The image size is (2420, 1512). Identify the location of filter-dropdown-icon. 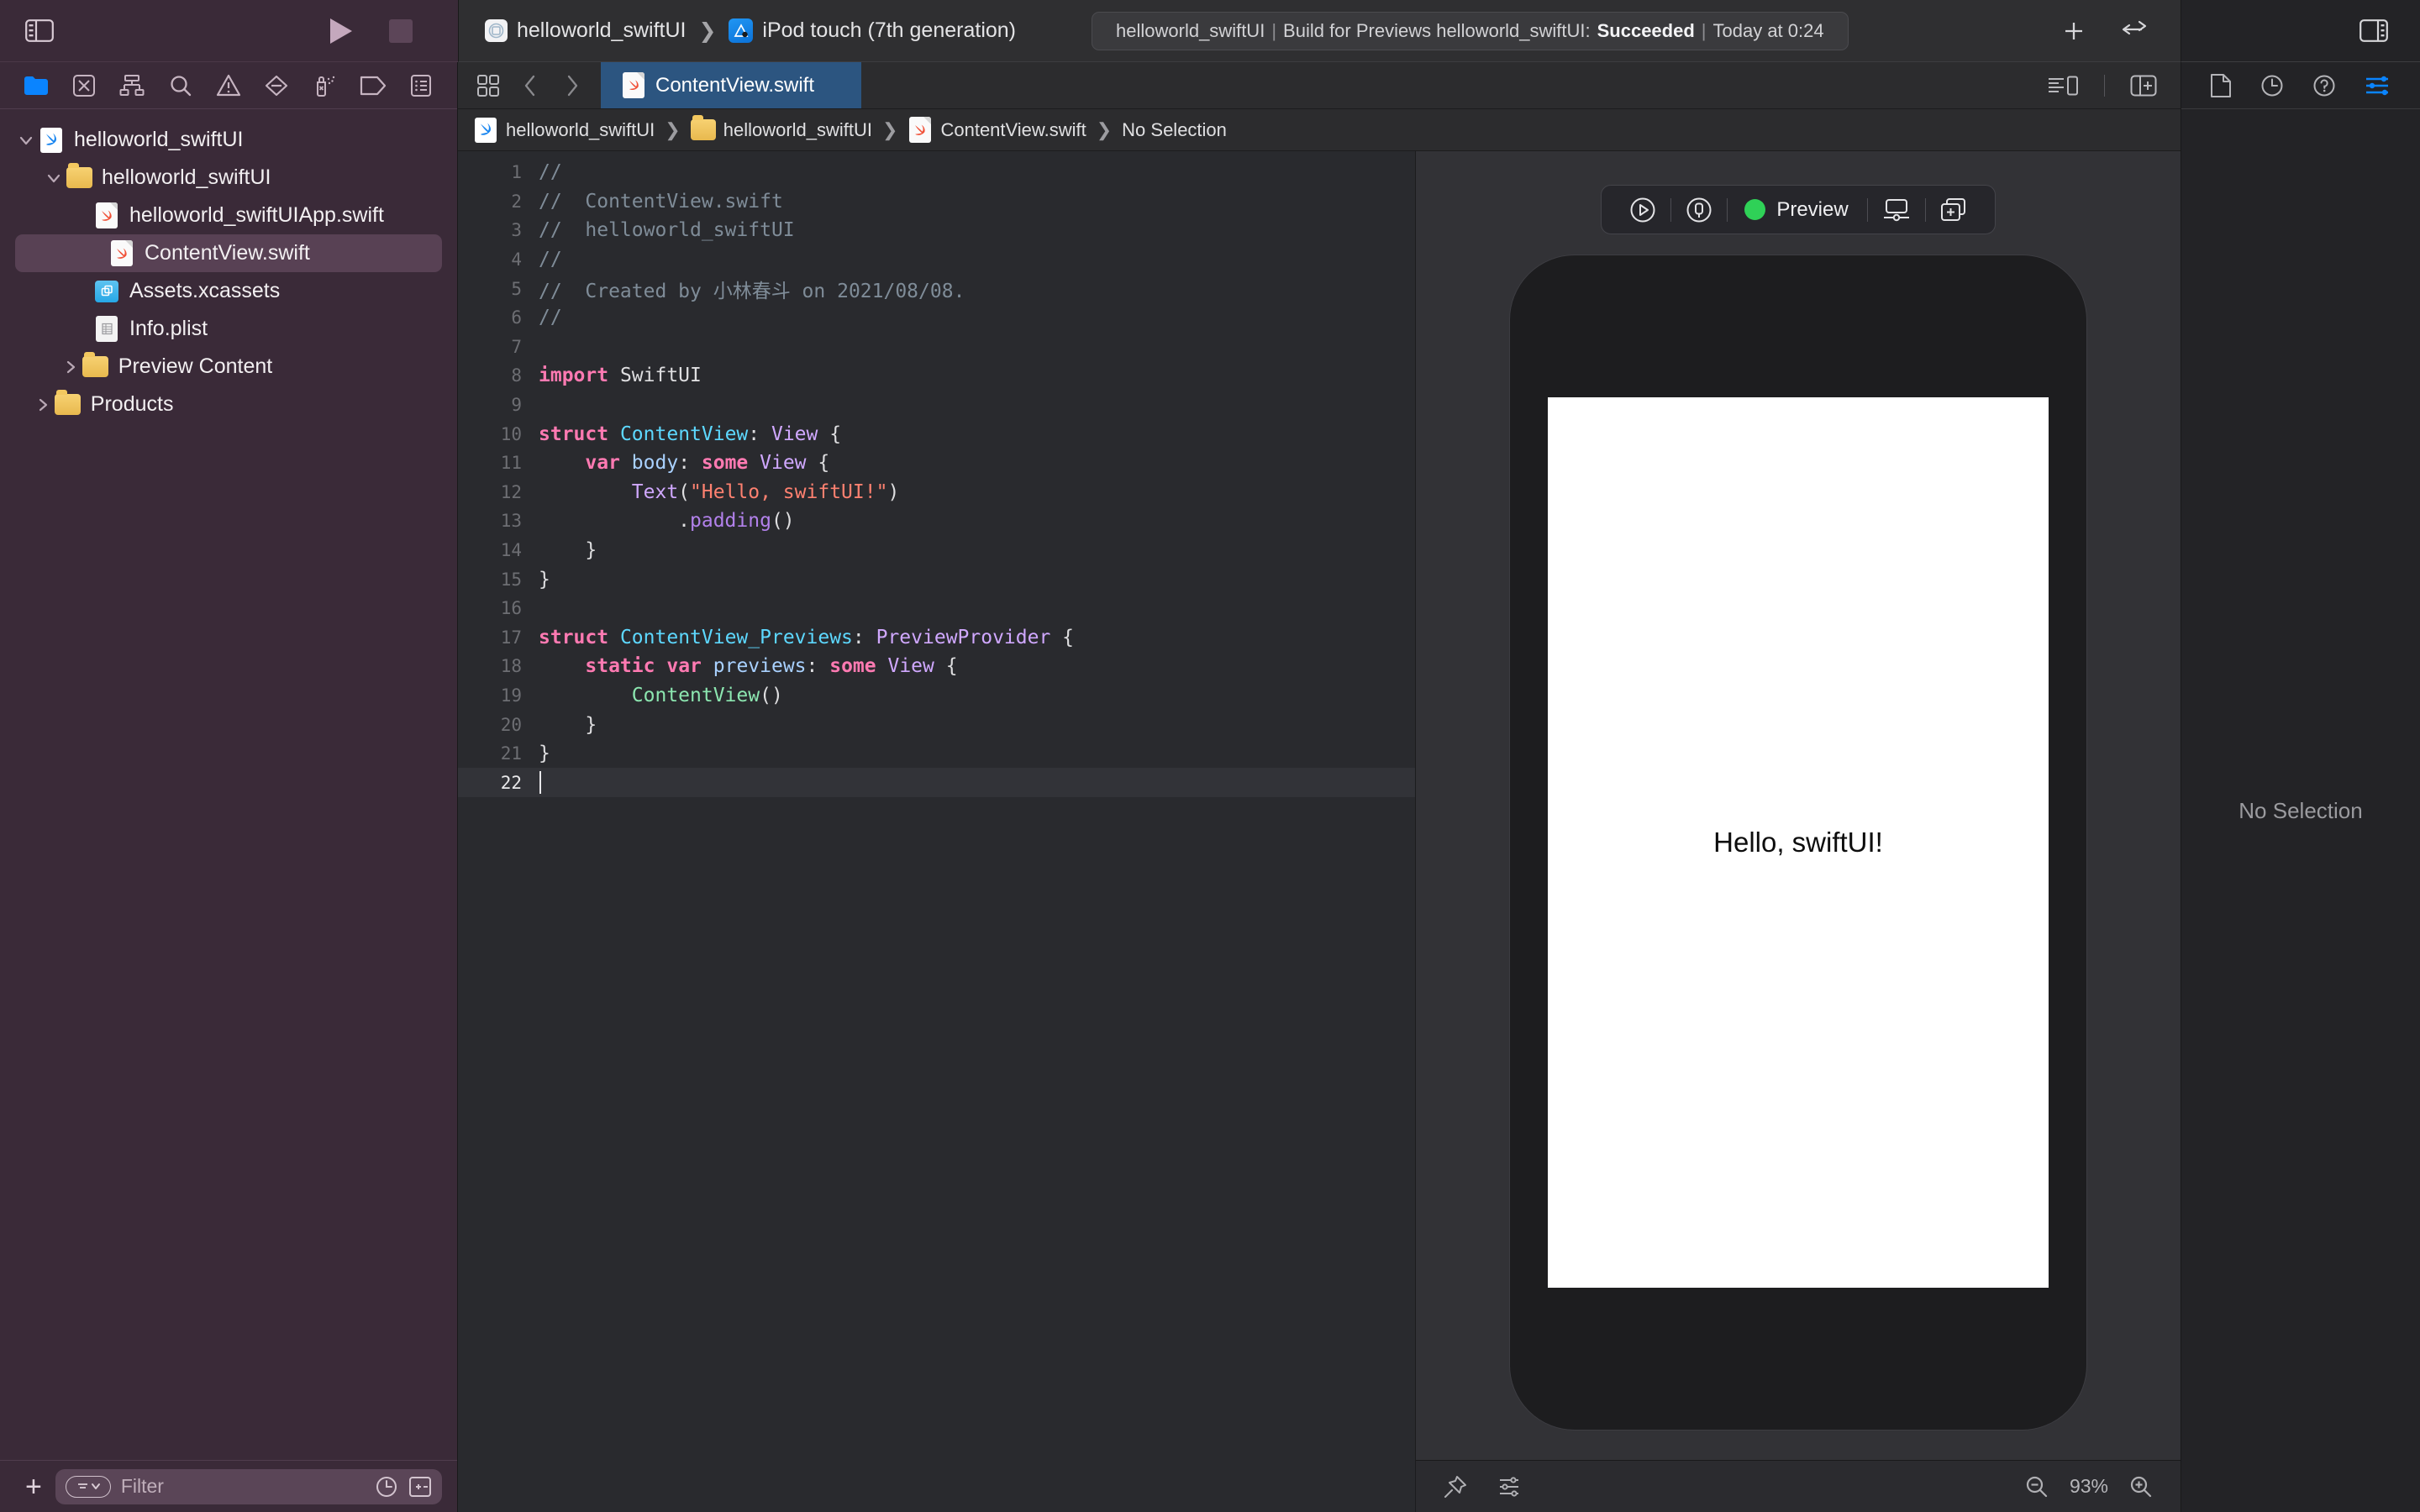
(88, 1486).